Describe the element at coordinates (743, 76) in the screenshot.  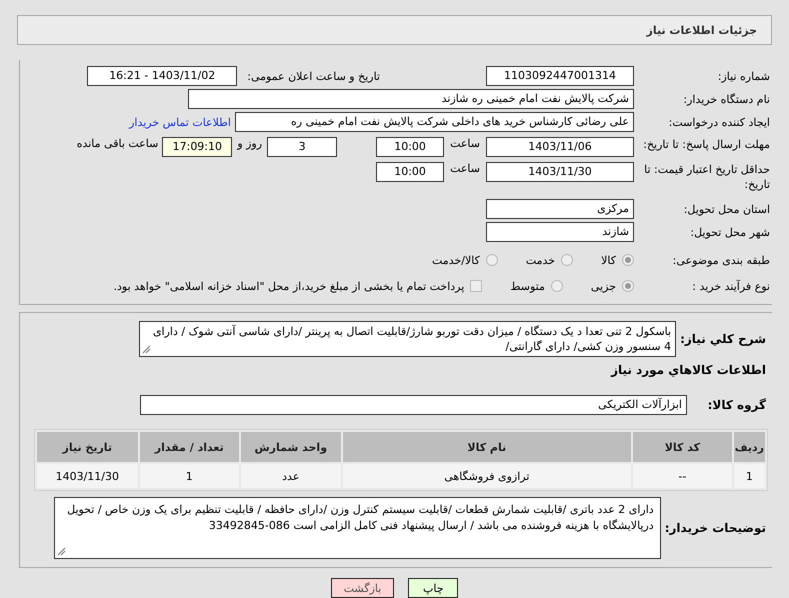
I see `field-label: شماره نیاز:` at that location.